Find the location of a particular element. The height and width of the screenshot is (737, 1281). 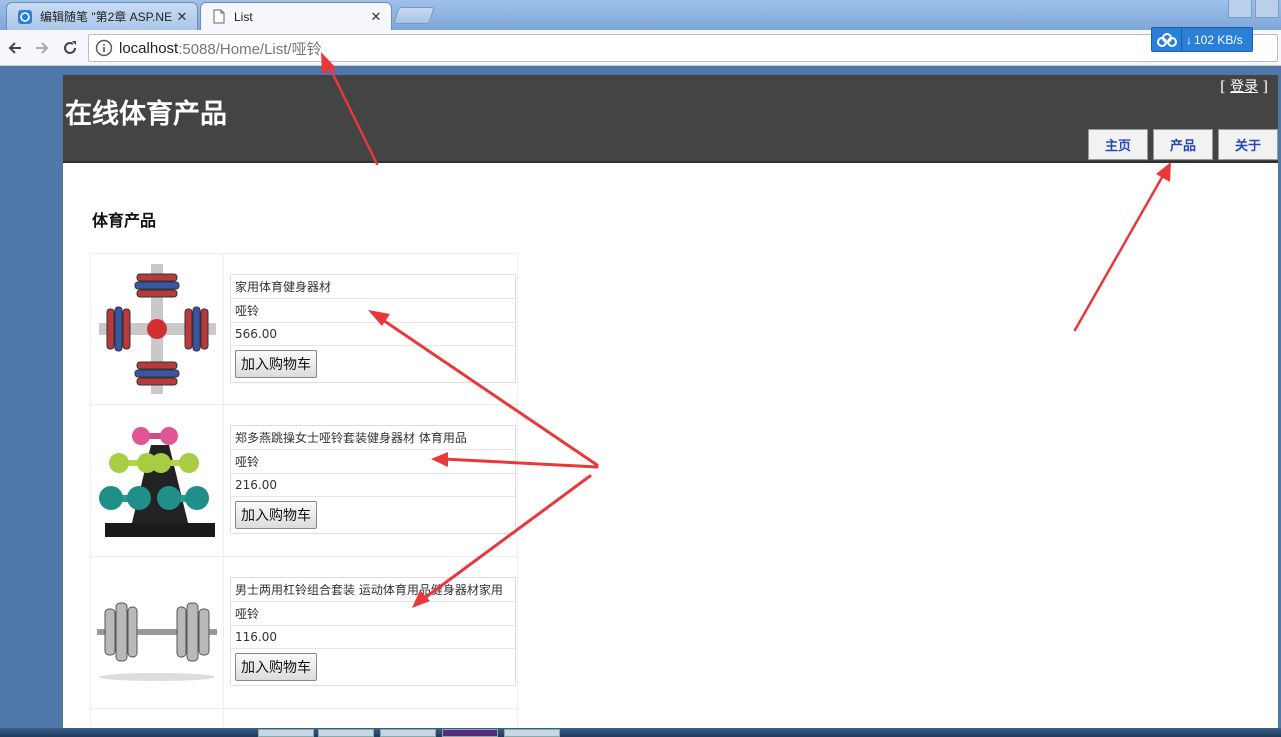

site-header: [ 登录 ] 在线体育产品 主页 产品 关于 is located at coordinates (670, 119).